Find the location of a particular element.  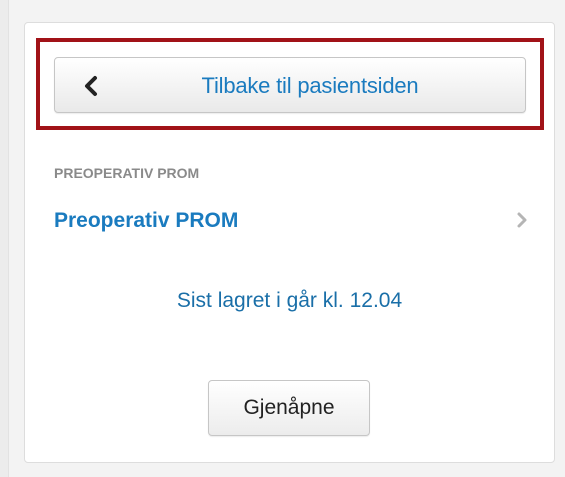

last-saved-status: Sist lagret i går kl. 12.04 is located at coordinates (289, 300).